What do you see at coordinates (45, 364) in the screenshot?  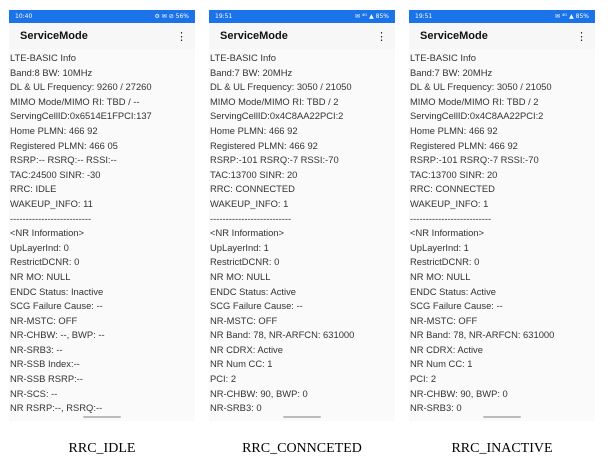 I see `info-line: NR-SSB Index:--` at bounding box center [45, 364].